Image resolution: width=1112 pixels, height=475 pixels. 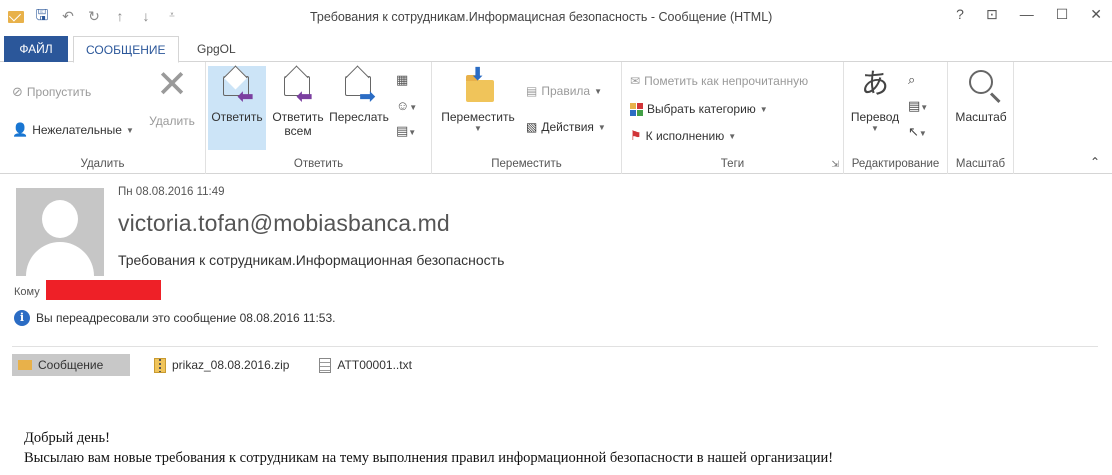 What do you see at coordinates (566, 127) in the screenshot?
I see `actions-button: ▧ Действия ▼` at bounding box center [566, 127].